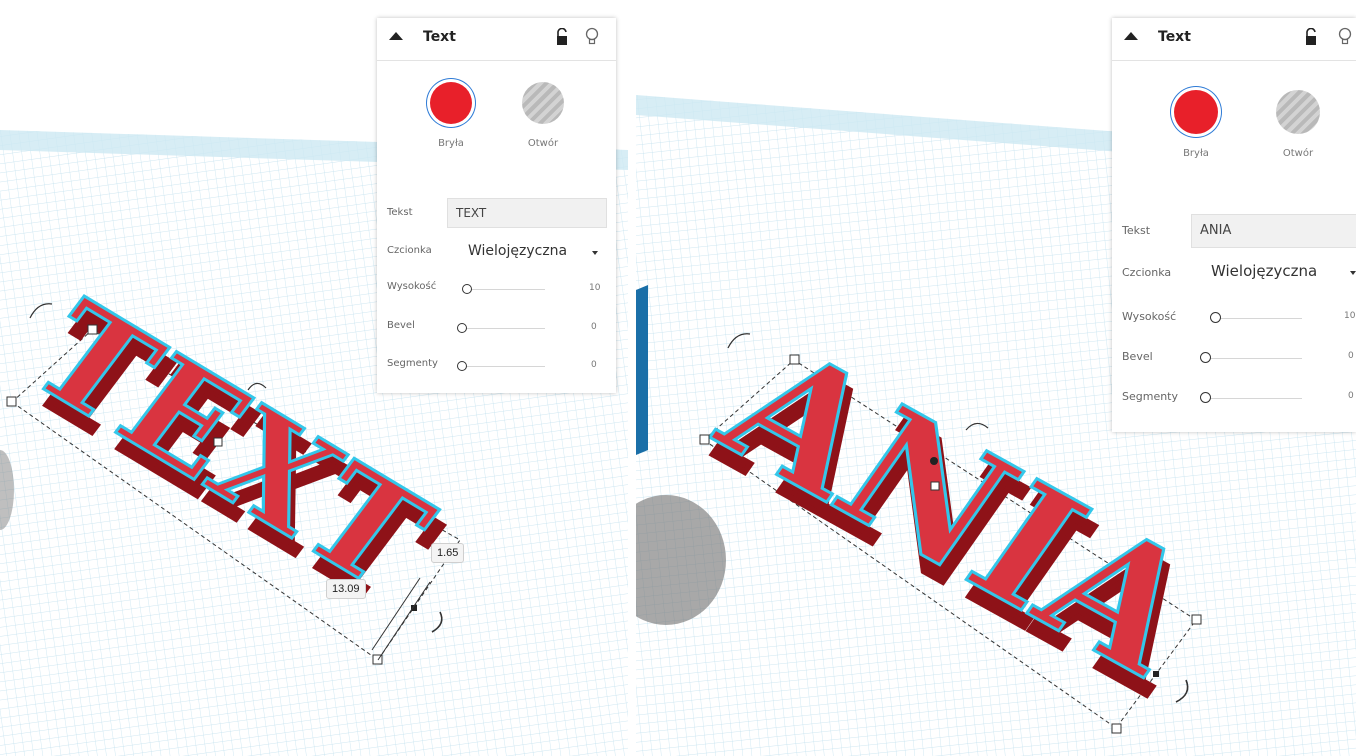 The width and height of the screenshot is (1356, 756). Describe the element at coordinates (527, 213) in the screenshot. I see `text-input: TEXT` at that location.